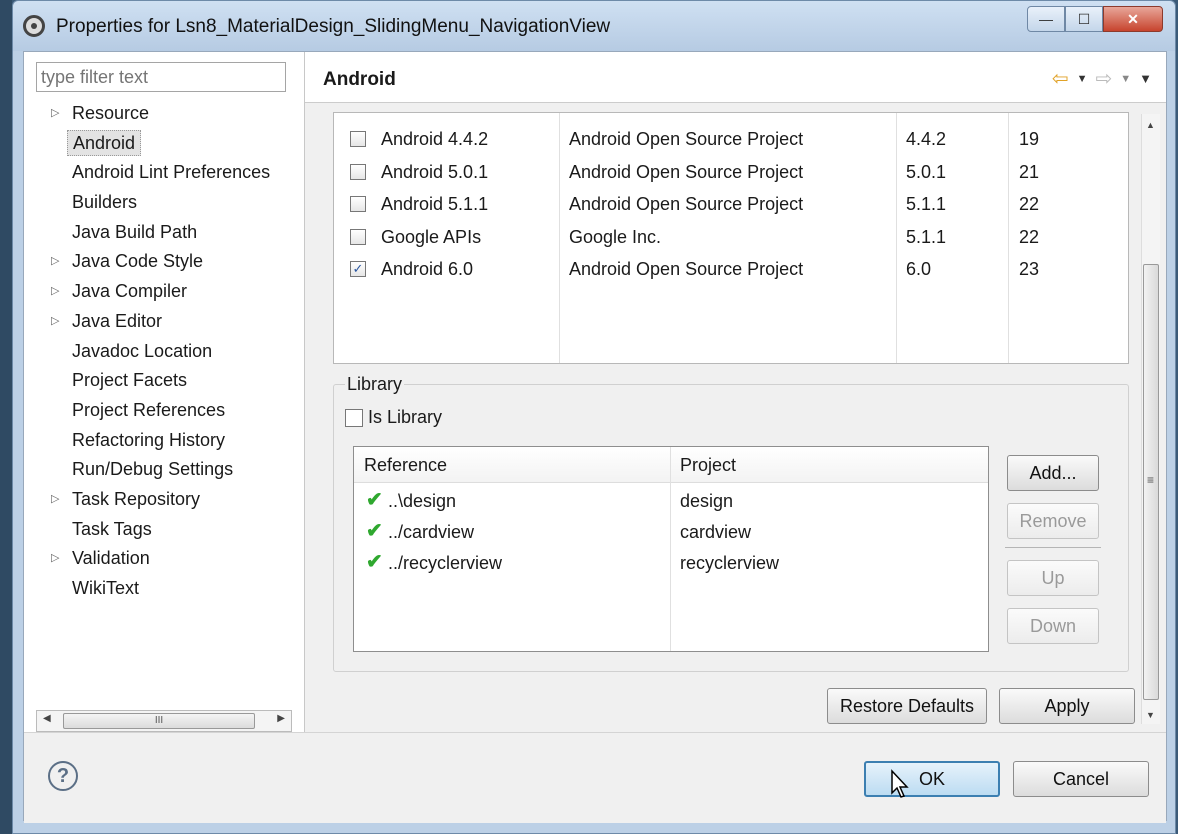  Describe the element at coordinates (164, 441) in the screenshot. I see `nav-item: Refactoring History` at that location.